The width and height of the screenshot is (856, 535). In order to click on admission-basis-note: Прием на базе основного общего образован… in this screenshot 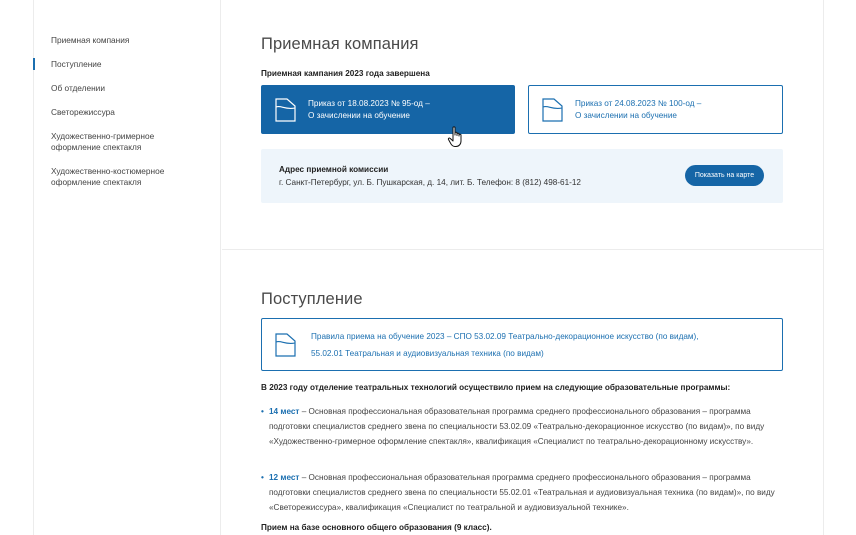, I will do `click(376, 527)`.